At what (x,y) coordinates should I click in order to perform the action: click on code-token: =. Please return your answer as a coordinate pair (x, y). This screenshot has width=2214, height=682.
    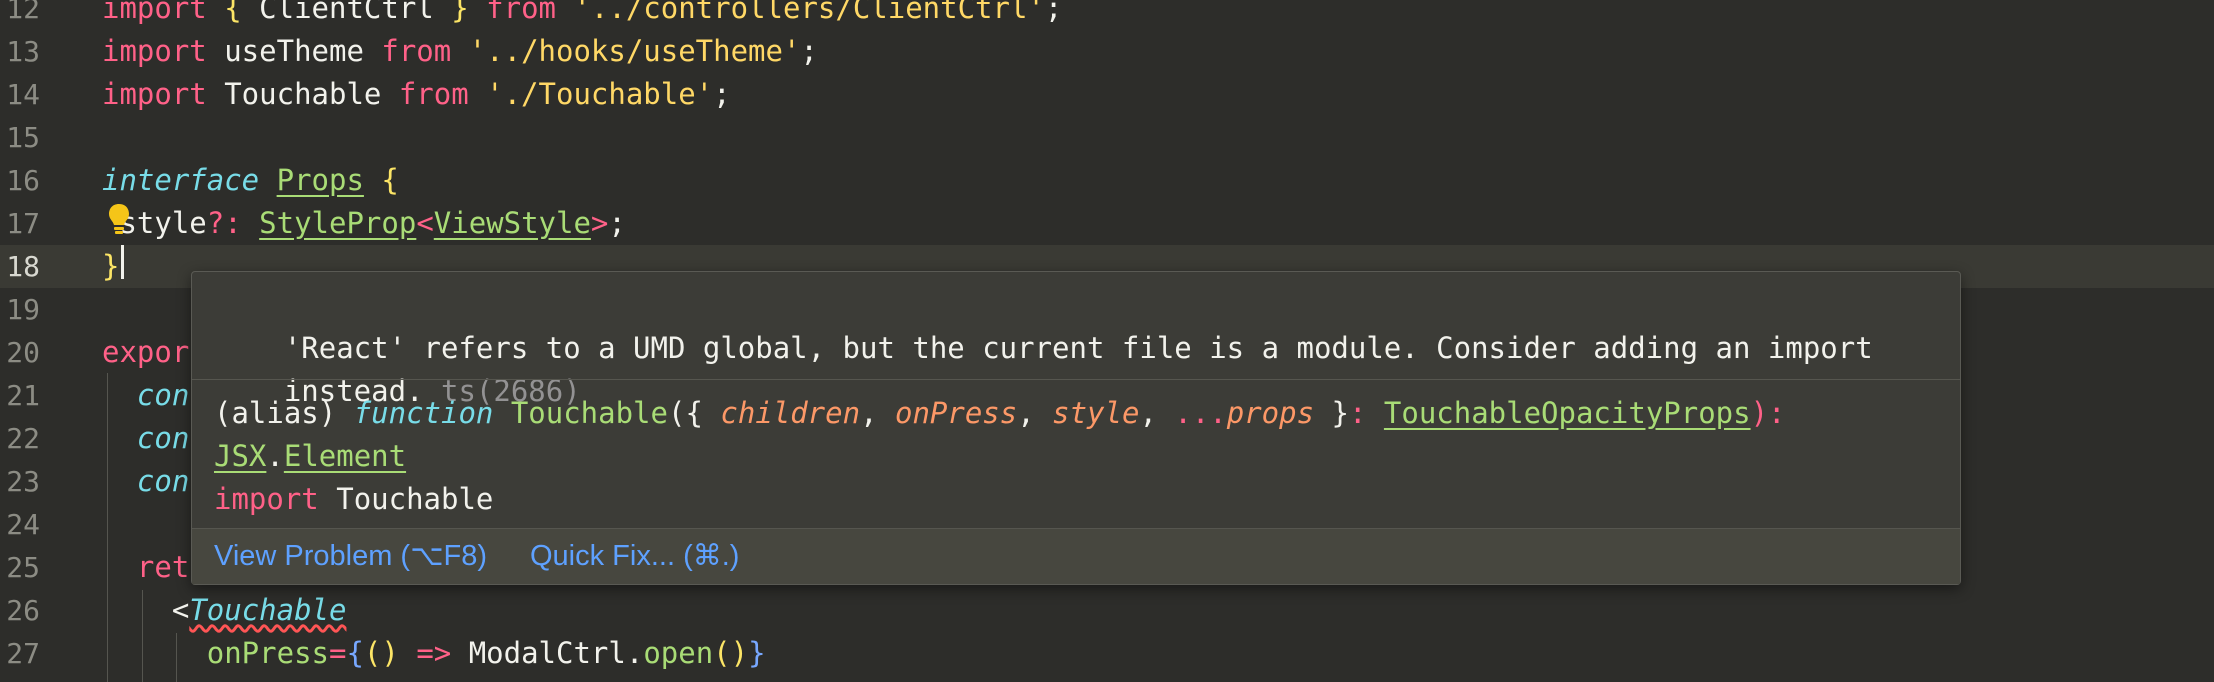
    Looking at the image, I should click on (337, 653).